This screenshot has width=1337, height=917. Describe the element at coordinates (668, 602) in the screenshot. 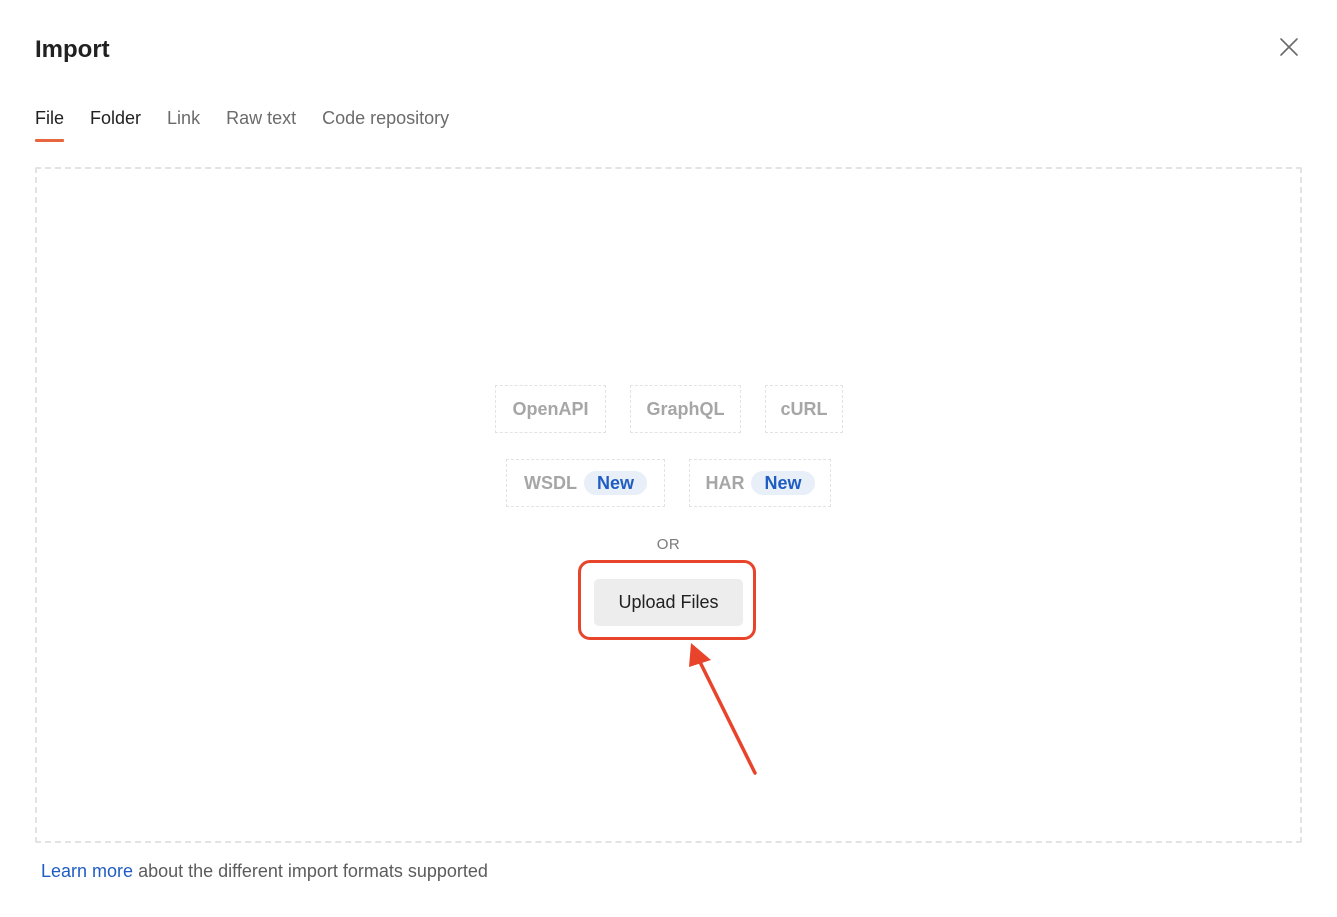

I see `upload-files-button: Upload Files` at that location.